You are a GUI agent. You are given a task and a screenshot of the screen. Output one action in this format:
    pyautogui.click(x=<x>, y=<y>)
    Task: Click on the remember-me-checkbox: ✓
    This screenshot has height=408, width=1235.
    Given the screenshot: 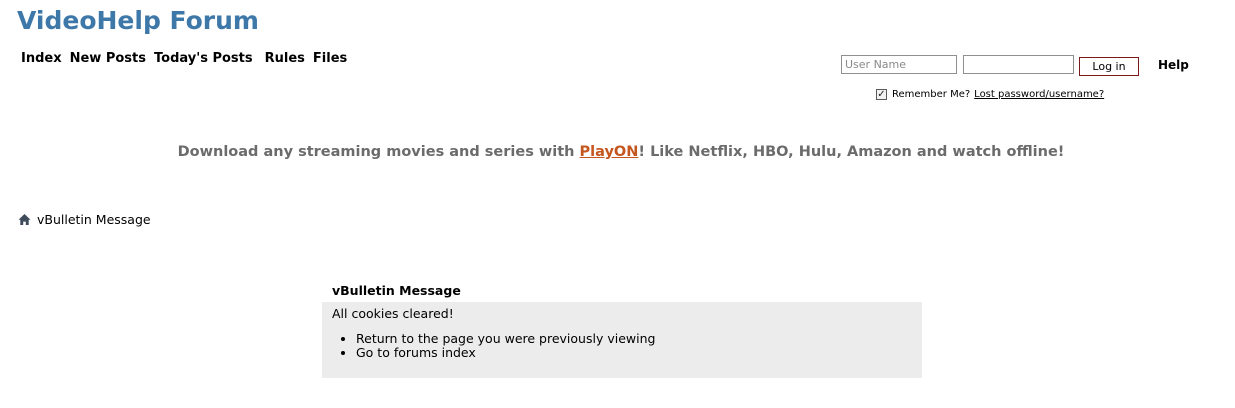 What is the action you would take?
    pyautogui.click(x=881, y=94)
    